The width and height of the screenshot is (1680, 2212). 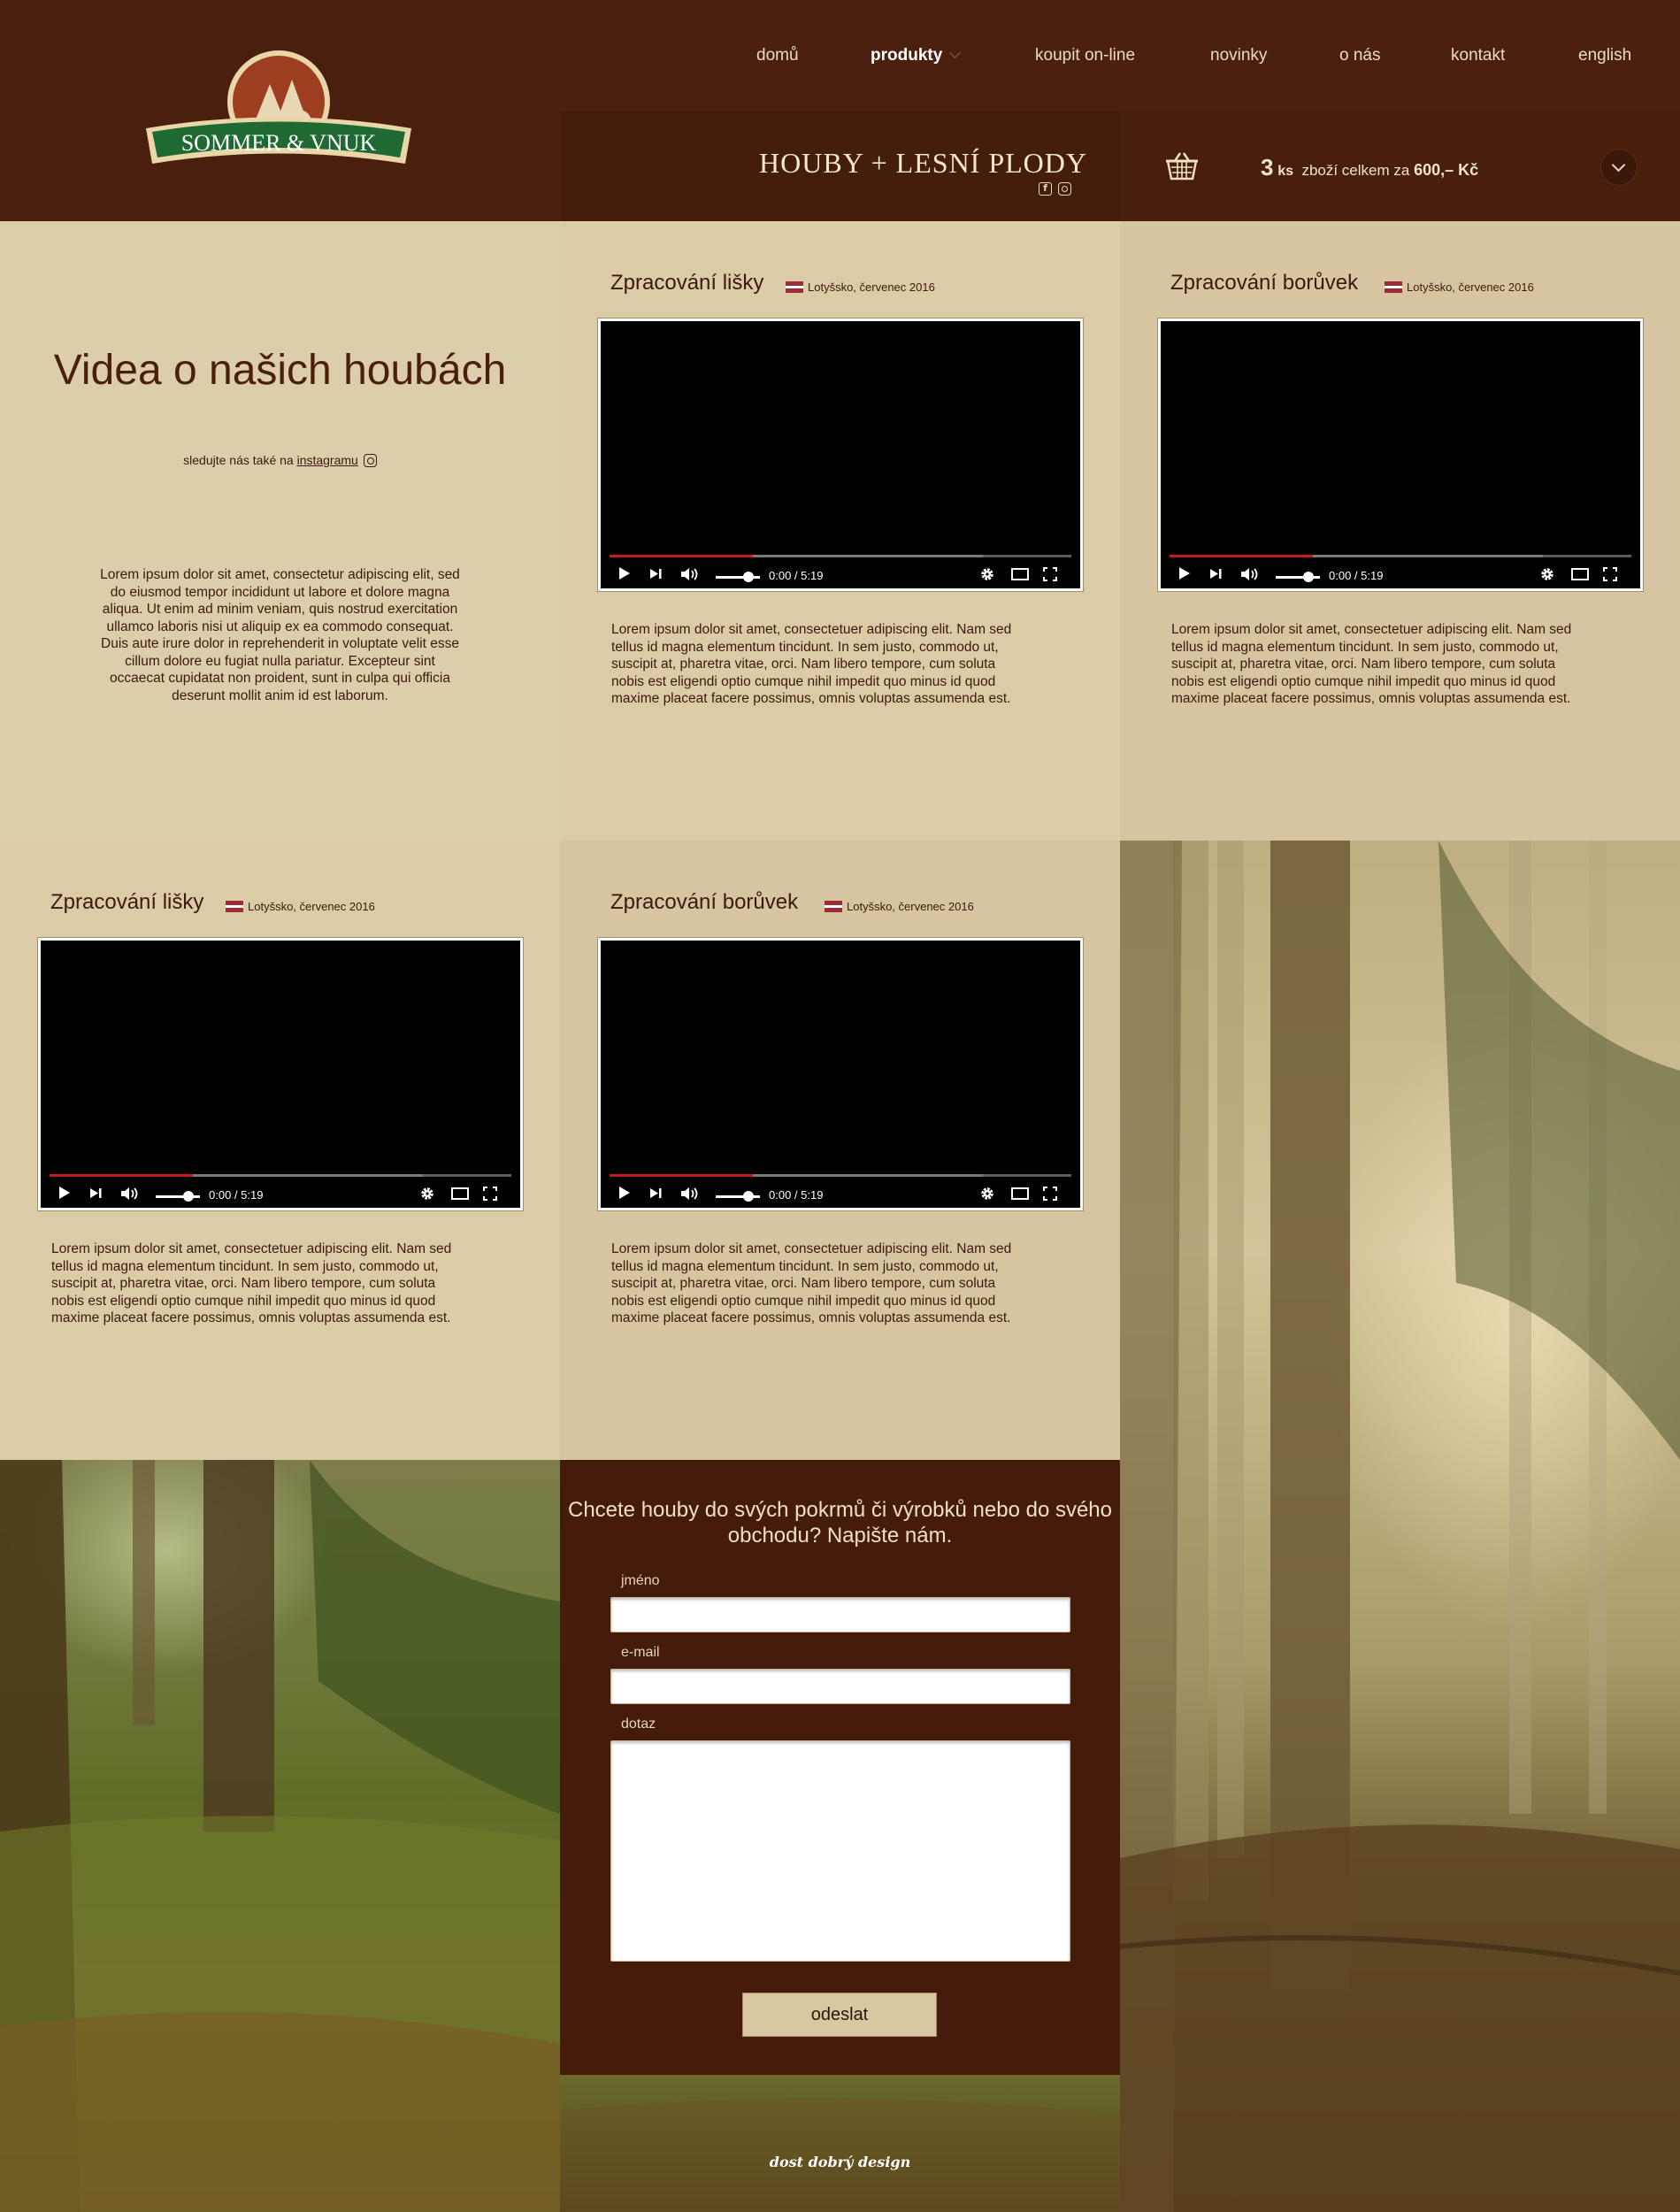 I want to click on facebook-icon: f, so click(x=1045, y=189).